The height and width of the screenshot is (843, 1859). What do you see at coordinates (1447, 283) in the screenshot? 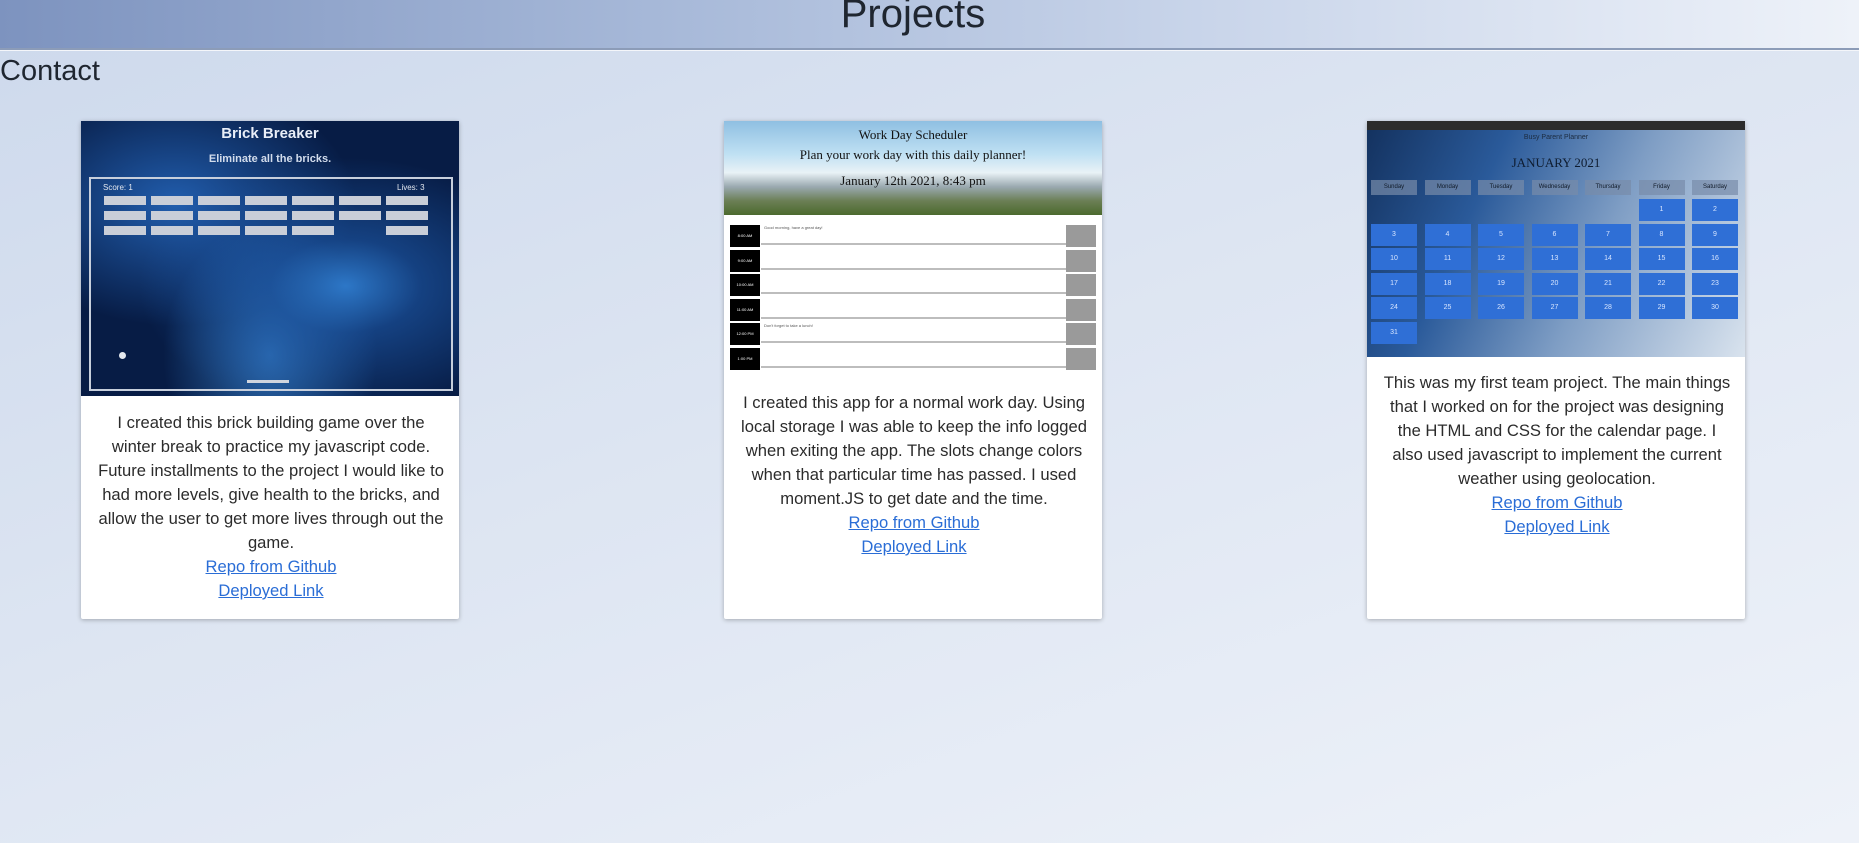
I see `calendar-day: 18` at bounding box center [1447, 283].